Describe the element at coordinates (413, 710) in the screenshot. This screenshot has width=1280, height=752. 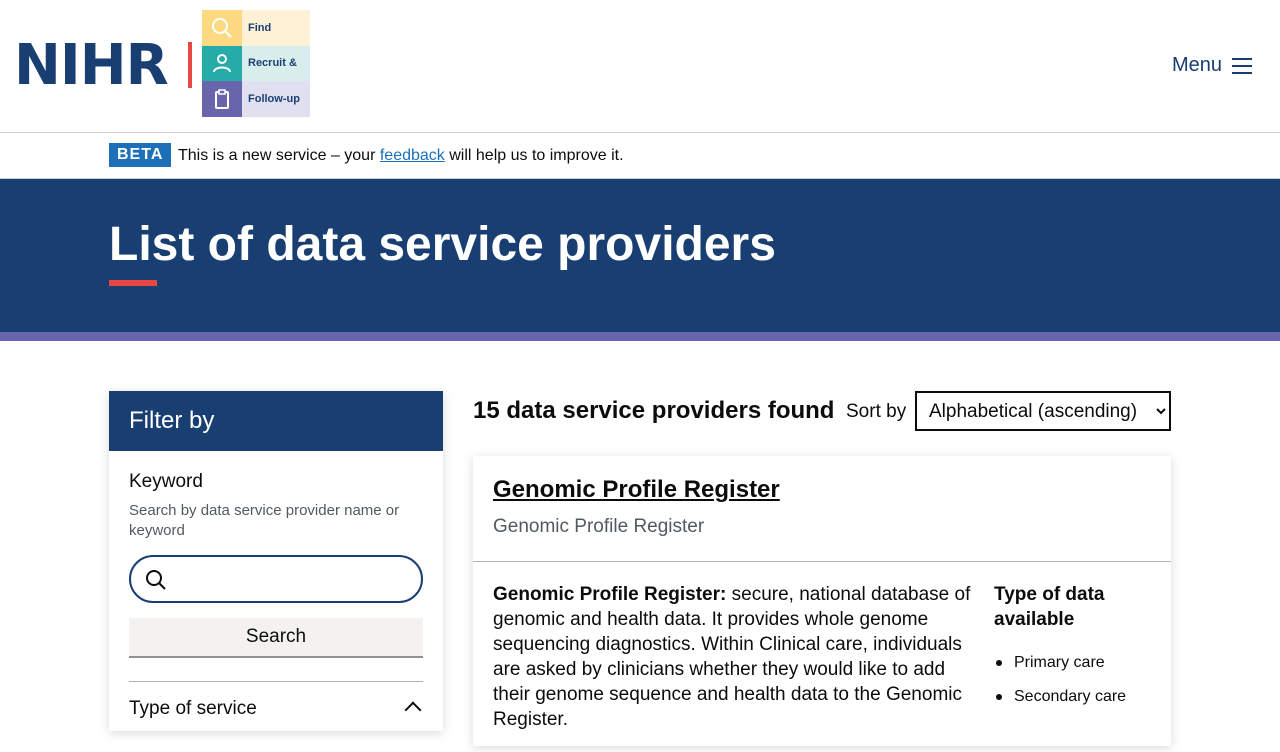
I see `chevron-up-icon` at that location.